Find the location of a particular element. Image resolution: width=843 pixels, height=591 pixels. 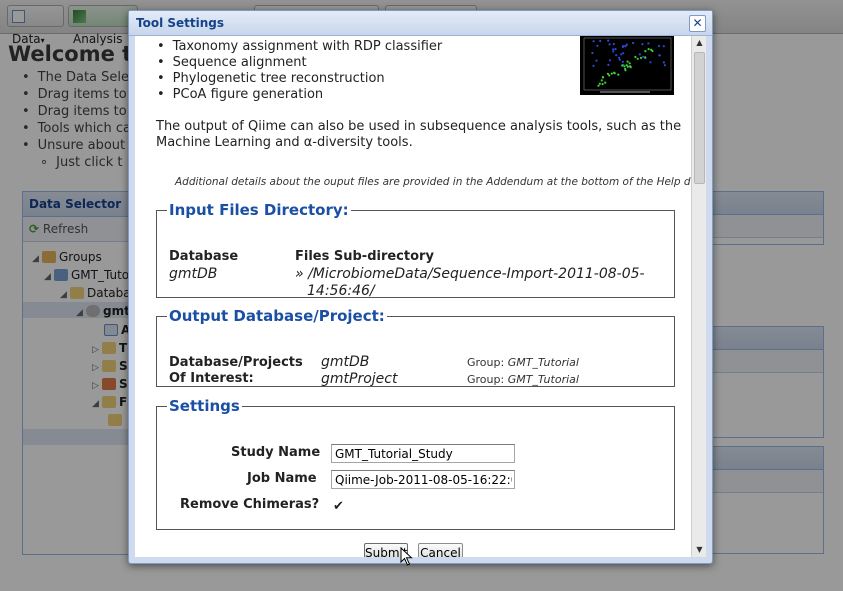

project-group: Group: GMT_Tutorial is located at coordinates (523, 379).